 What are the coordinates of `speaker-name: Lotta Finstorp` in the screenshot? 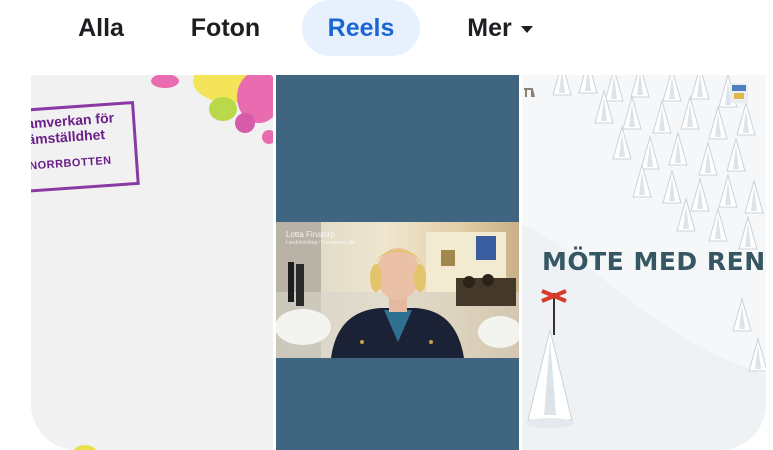 It's located at (310, 234).